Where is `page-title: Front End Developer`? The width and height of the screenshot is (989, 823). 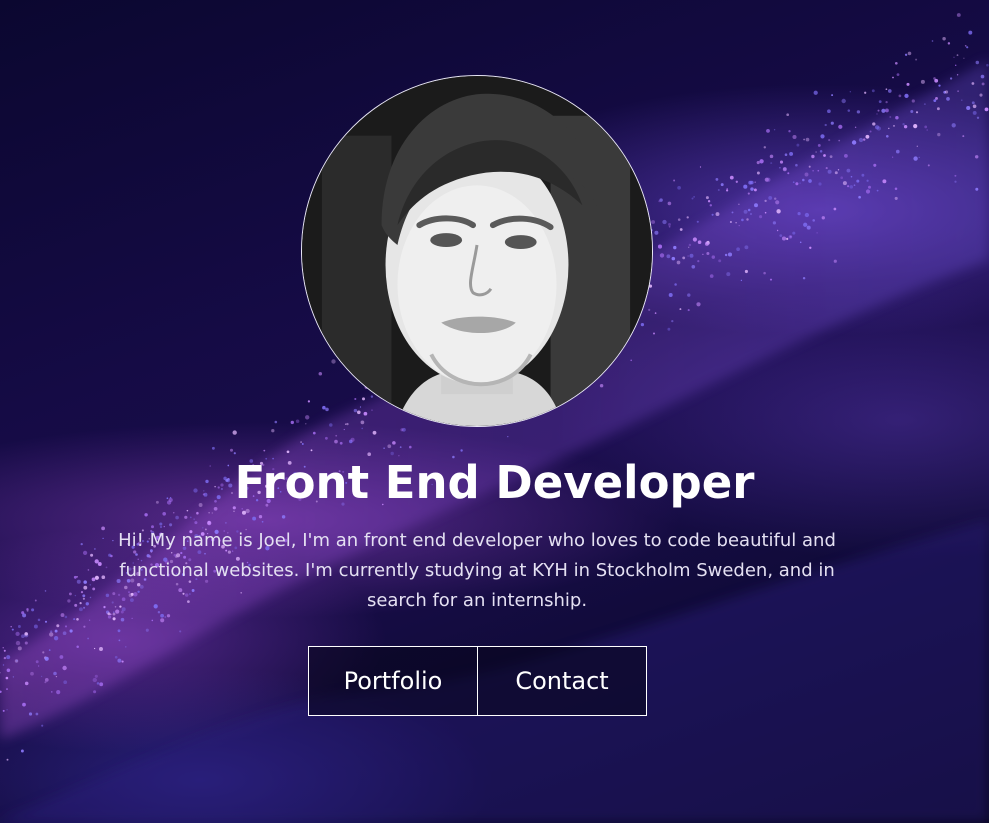 page-title: Front End Developer is located at coordinates (494, 482).